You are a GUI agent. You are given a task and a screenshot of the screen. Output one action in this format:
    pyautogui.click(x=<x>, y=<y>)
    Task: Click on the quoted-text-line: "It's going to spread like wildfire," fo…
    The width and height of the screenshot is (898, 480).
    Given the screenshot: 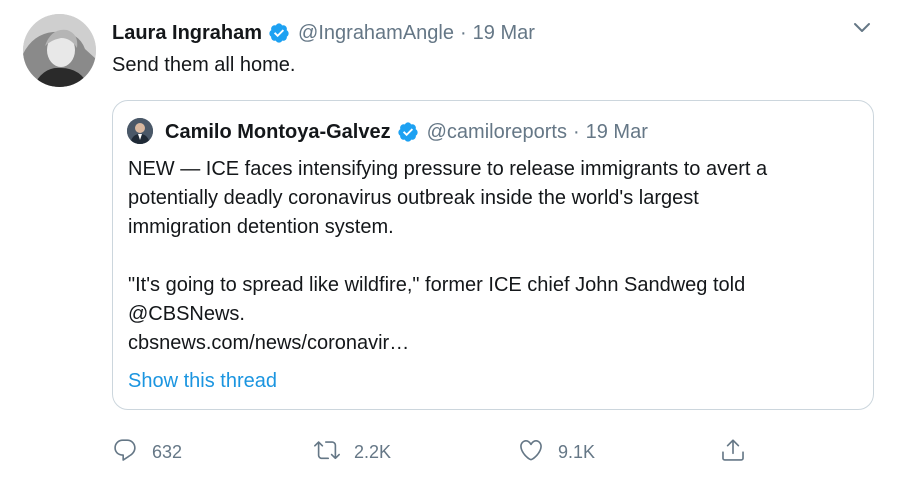 What is the action you would take?
    pyautogui.click(x=437, y=285)
    